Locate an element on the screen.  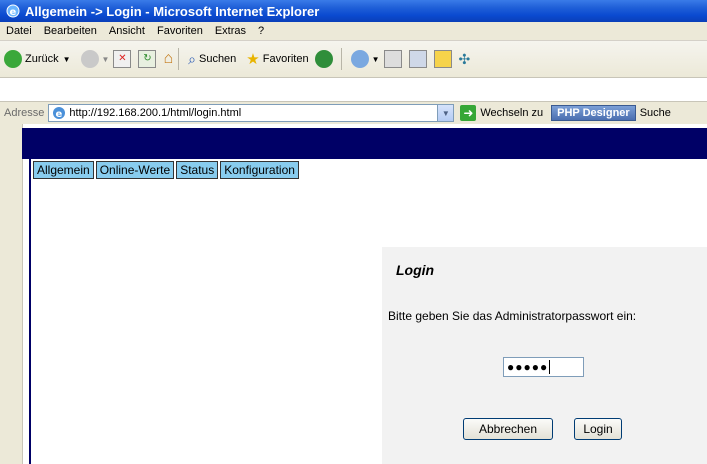
password-input: ●●●●● is located at coordinates (543, 367).